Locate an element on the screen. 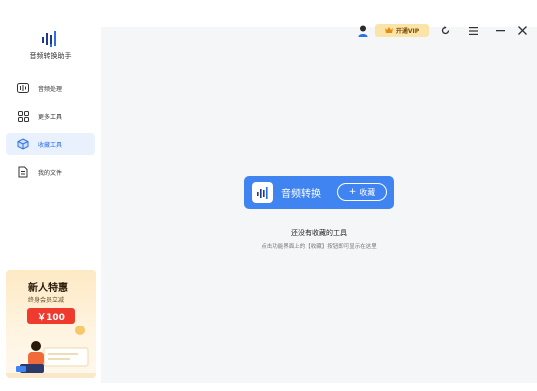 The width and height of the screenshot is (537, 391). open-vip-label: 开通VIP is located at coordinates (407, 31).